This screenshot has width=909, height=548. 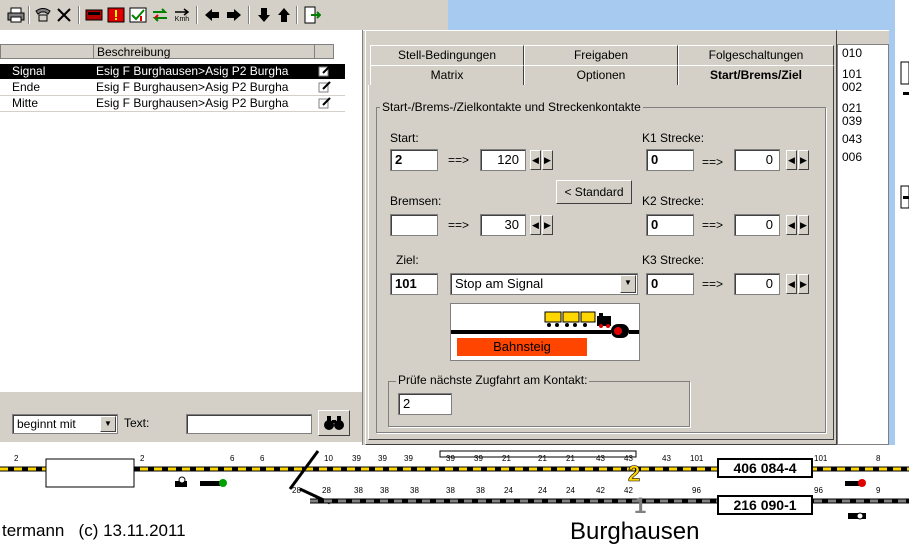 What do you see at coordinates (852, 121) in the screenshot?
I see `list-item: 039` at bounding box center [852, 121].